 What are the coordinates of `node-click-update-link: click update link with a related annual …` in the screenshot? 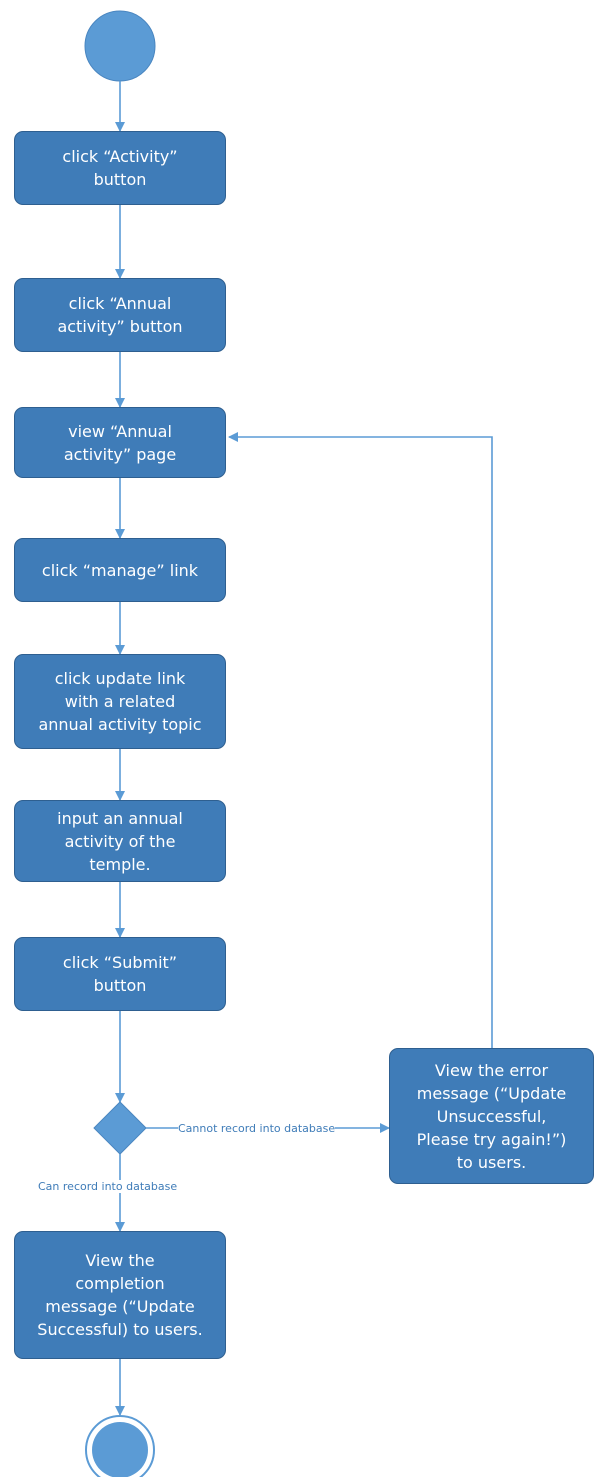 It's located at (120, 701).